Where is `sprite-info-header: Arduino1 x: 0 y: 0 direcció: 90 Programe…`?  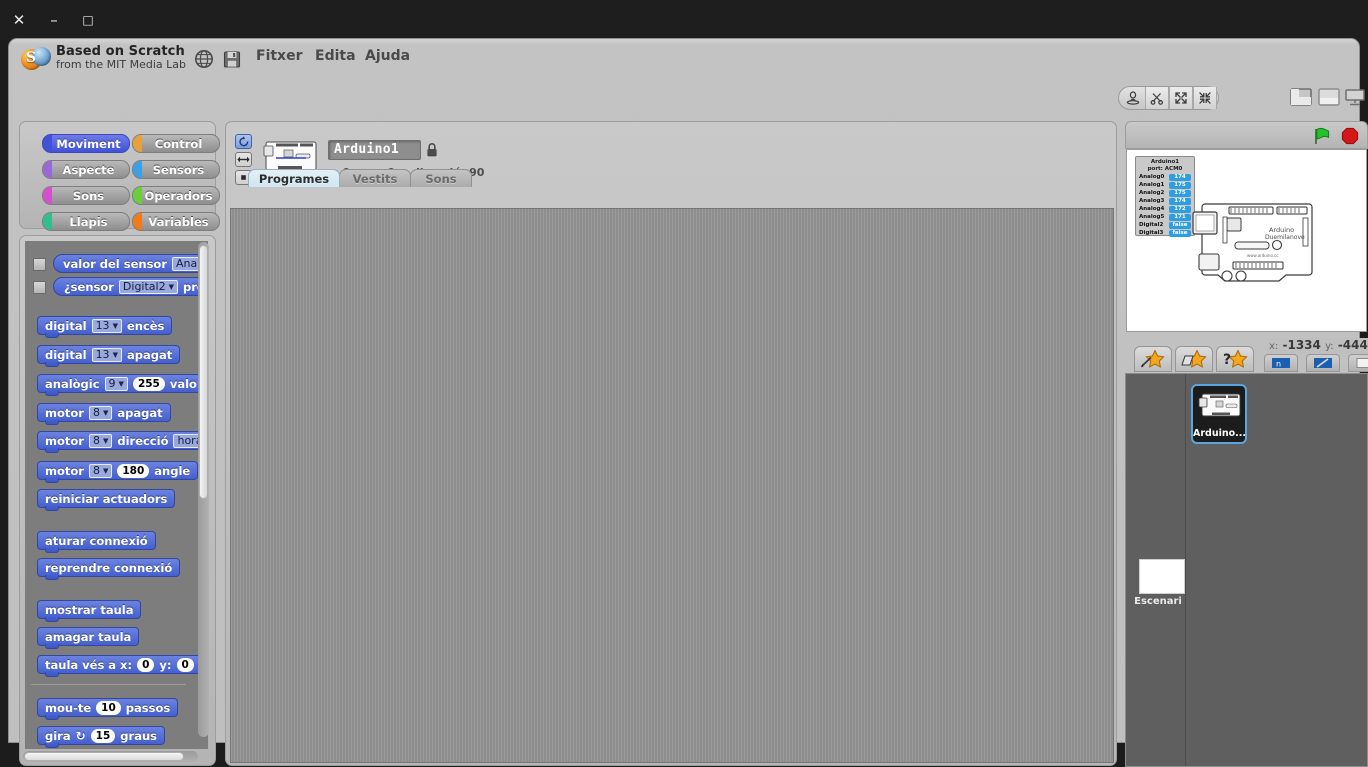 sprite-info-header: Arduino1 x: 0 y: 0 direcció: 90 Programe… is located at coordinates (671, 154).